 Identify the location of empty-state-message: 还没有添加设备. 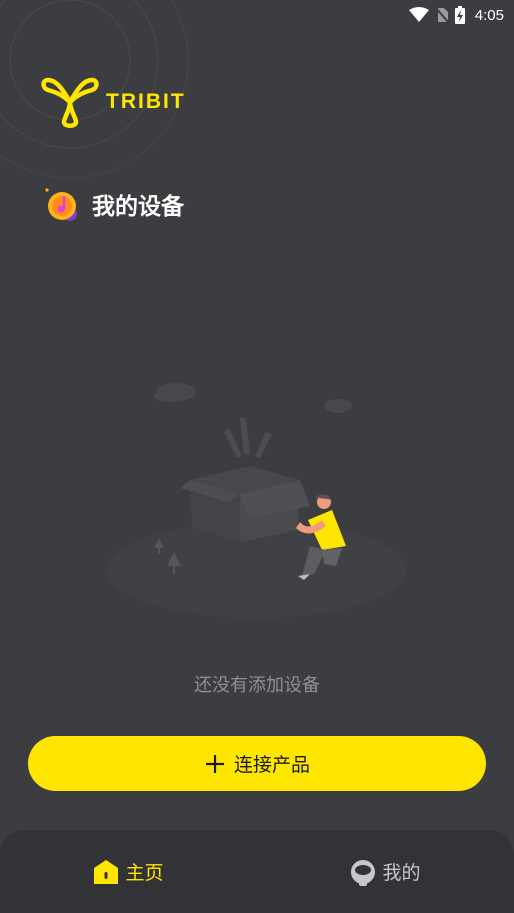
(257, 685).